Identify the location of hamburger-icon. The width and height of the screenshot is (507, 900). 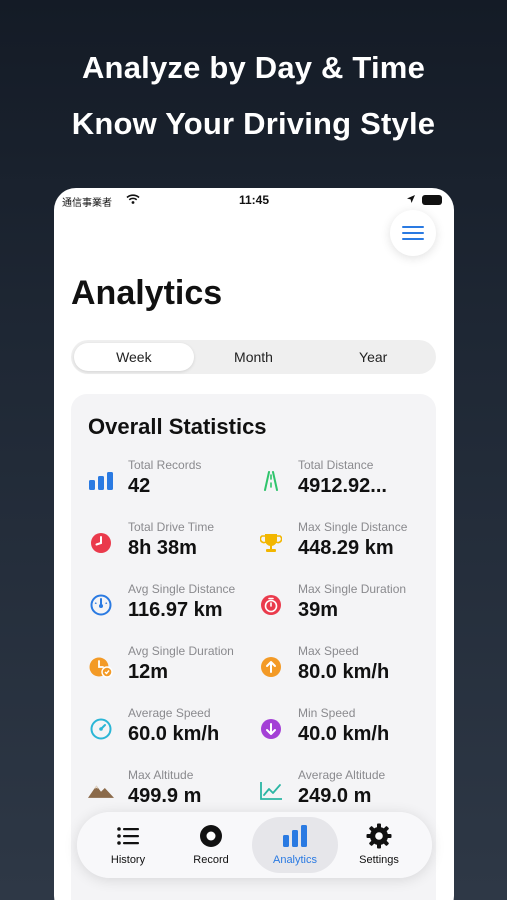
(413, 233).